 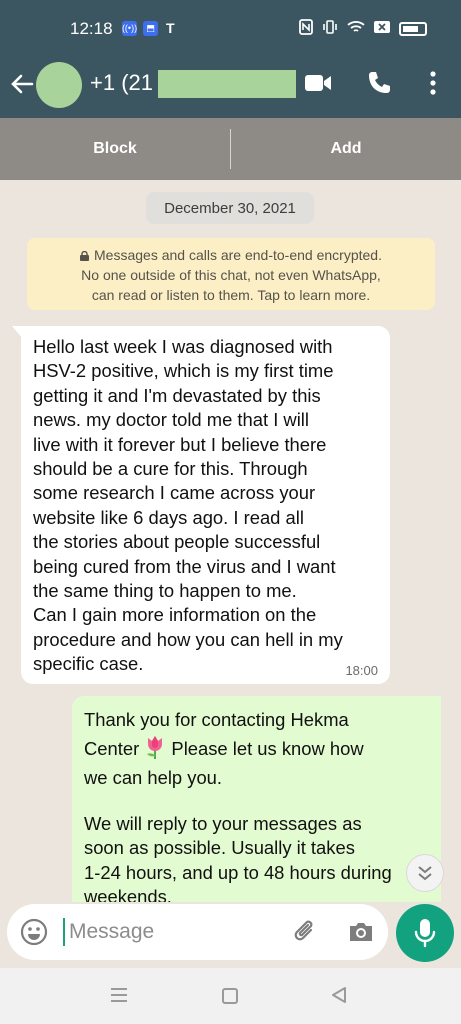 What do you see at coordinates (115, 149) in the screenshot?
I see `block-button: Block` at bounding box center [115, 149].